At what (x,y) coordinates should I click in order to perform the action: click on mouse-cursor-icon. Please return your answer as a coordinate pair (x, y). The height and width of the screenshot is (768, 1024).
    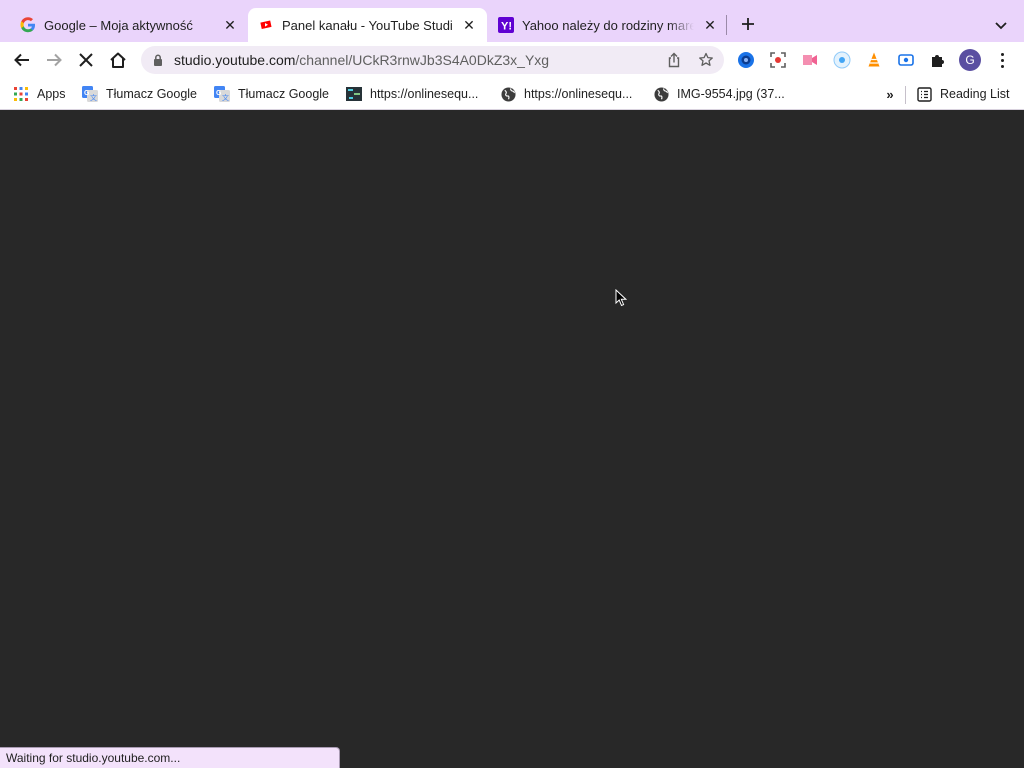
    Looking at the image, I should click on (621, 298).